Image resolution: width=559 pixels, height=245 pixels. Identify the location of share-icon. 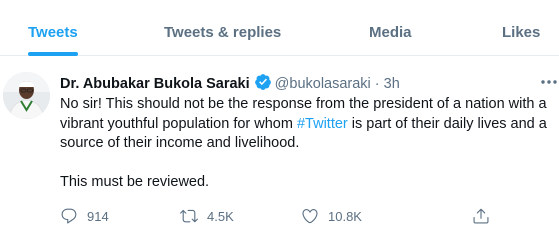
(481, 216).